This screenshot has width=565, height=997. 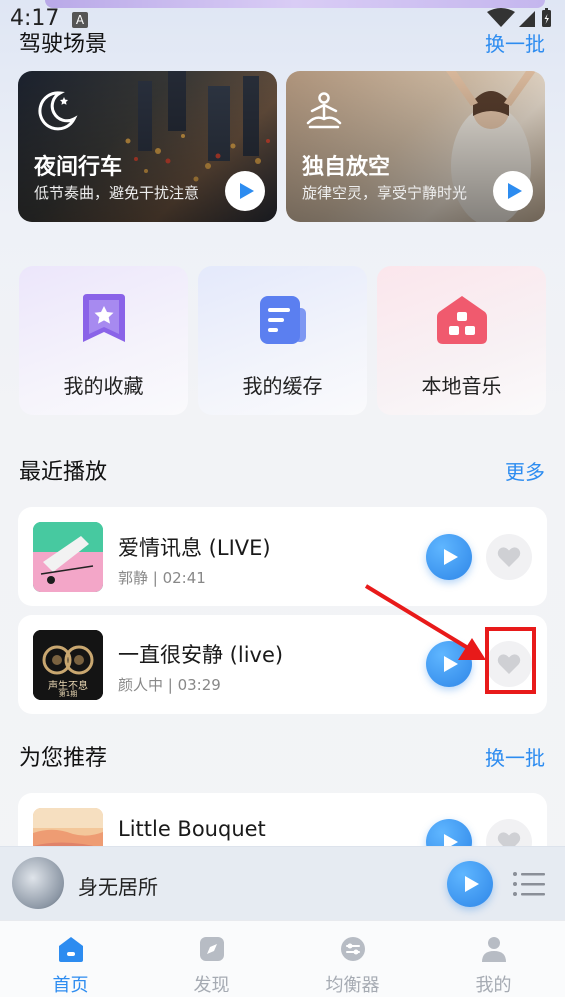 I want to click on tab-discover: 发现, so click(x=211, y=959).